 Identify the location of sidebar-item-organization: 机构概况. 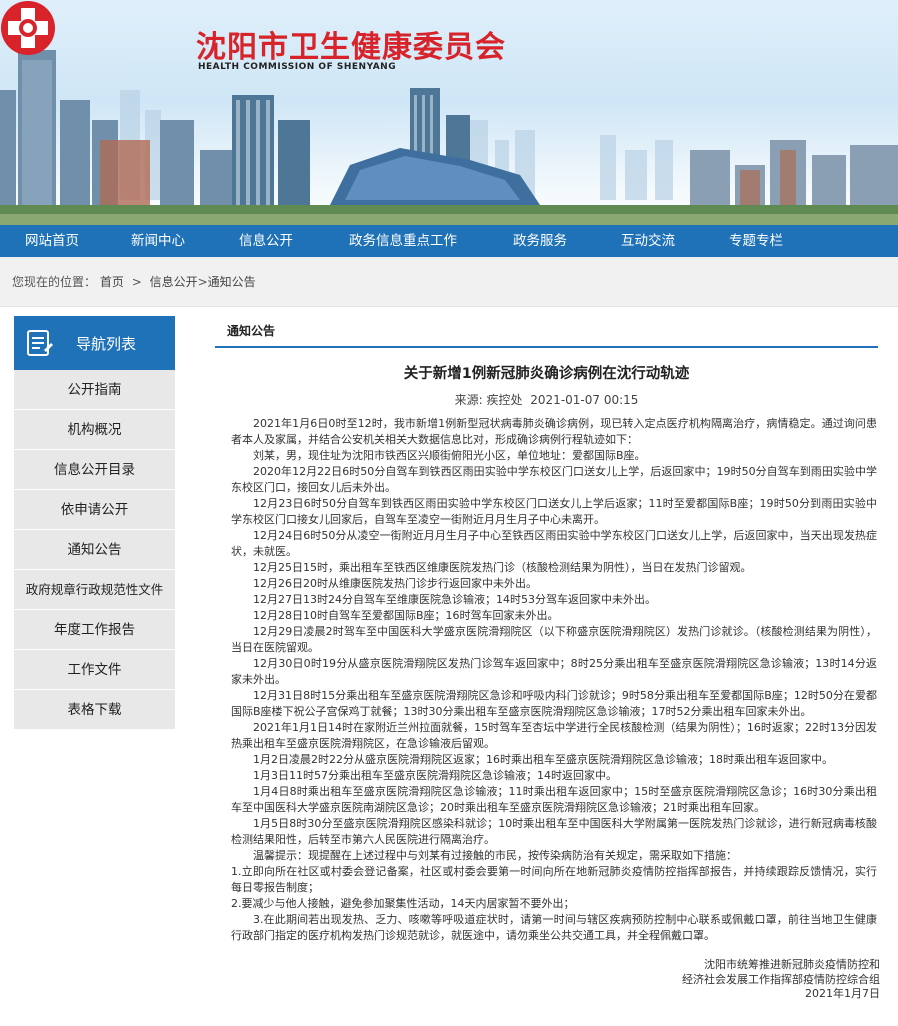
(94, 430).